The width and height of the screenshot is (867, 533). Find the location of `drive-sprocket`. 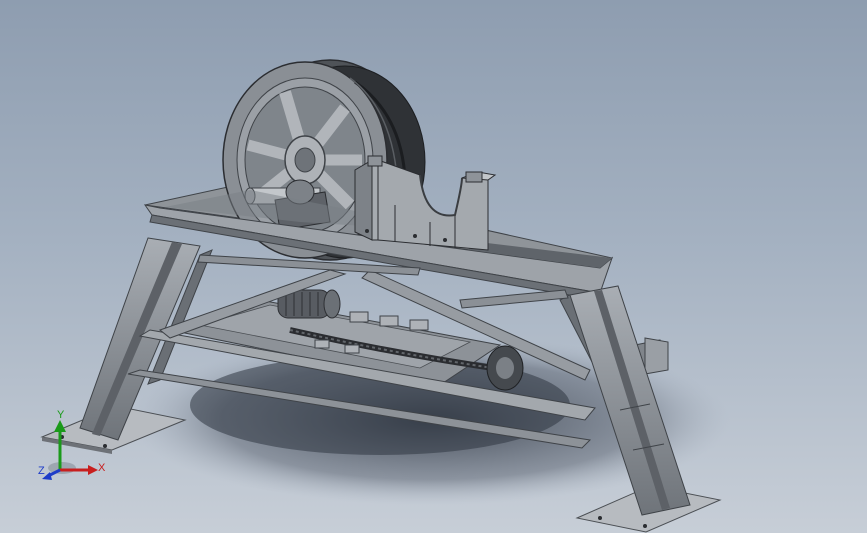

drive-sprocket is located at coordinates (505, 368).